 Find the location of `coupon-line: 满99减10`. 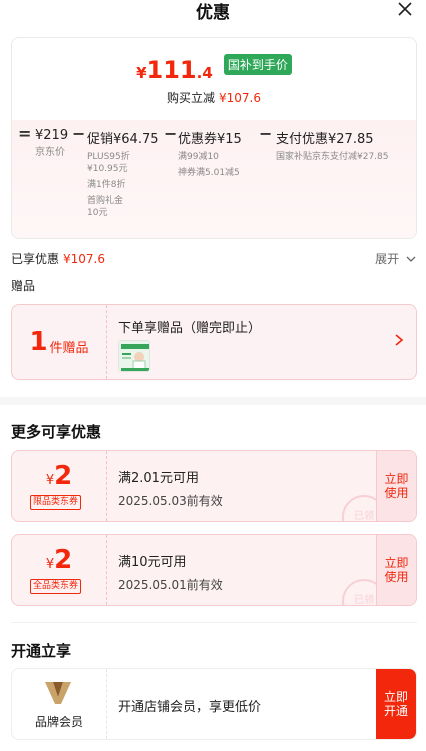

coupon-line: 满99减10 is located at coordinates (198, 157).